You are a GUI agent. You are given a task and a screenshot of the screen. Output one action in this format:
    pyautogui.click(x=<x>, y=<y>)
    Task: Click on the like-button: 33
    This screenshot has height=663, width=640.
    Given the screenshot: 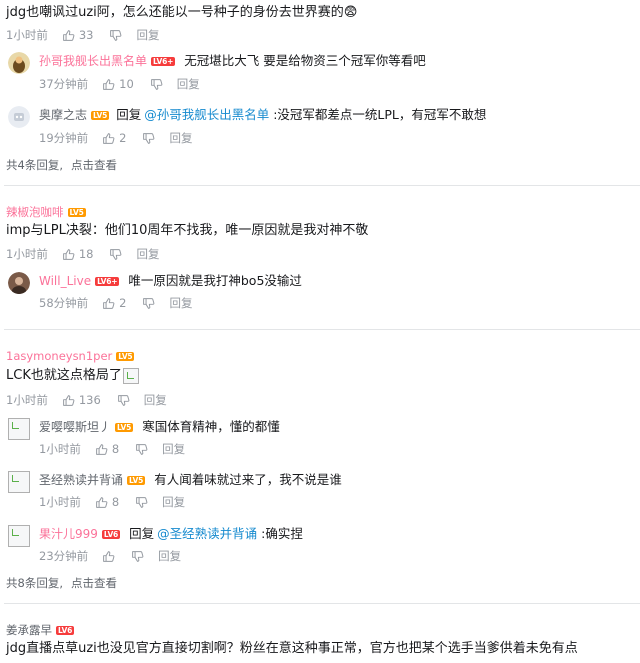 What is the action you would take?
    pyautogui.click(x=78, y=35)
    